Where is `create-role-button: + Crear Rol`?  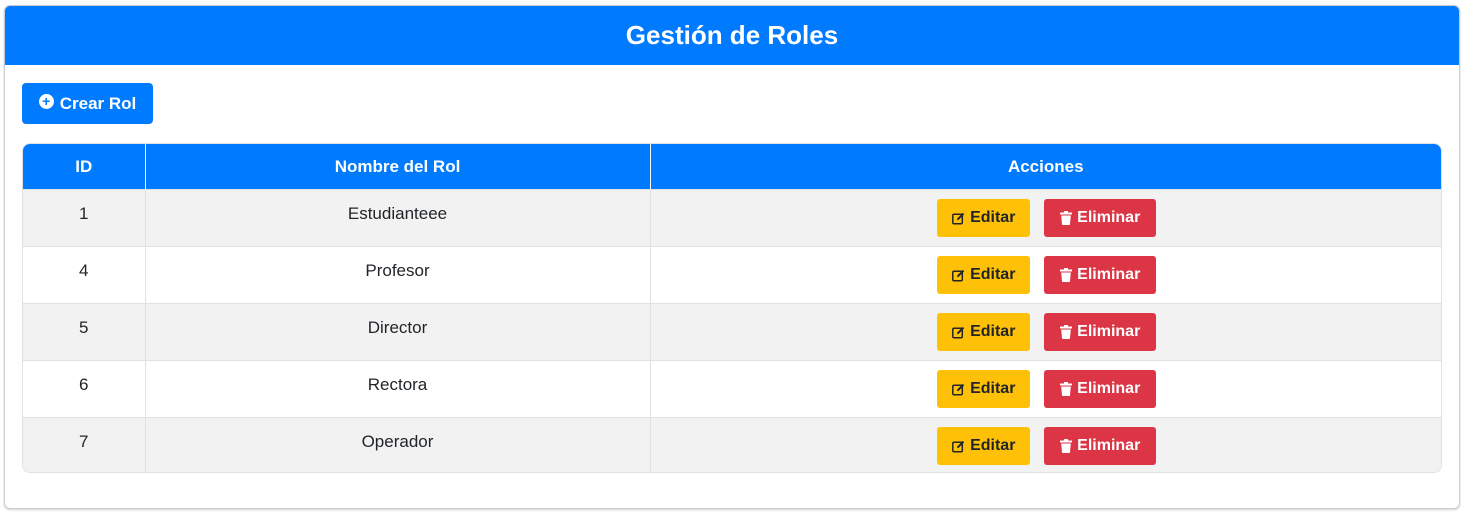
create-role-button: + Crear Rol is located at coordinates (87, 103).